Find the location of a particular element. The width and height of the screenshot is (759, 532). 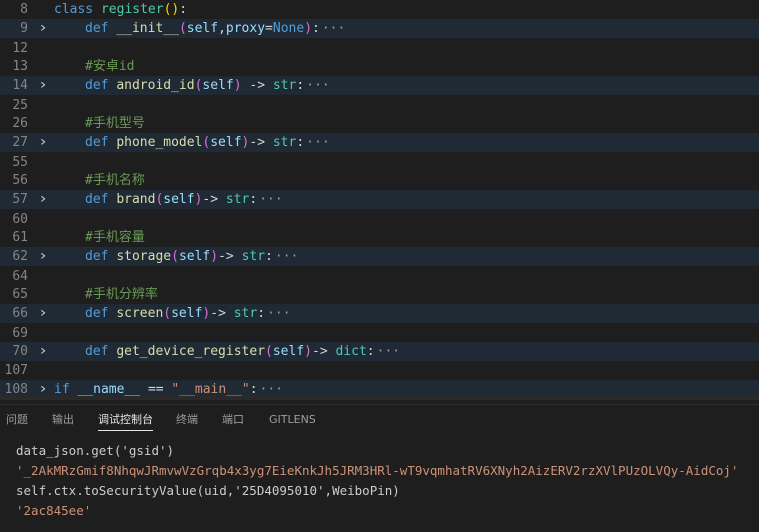

line-number: 70 is located at coordinates (20, 351).